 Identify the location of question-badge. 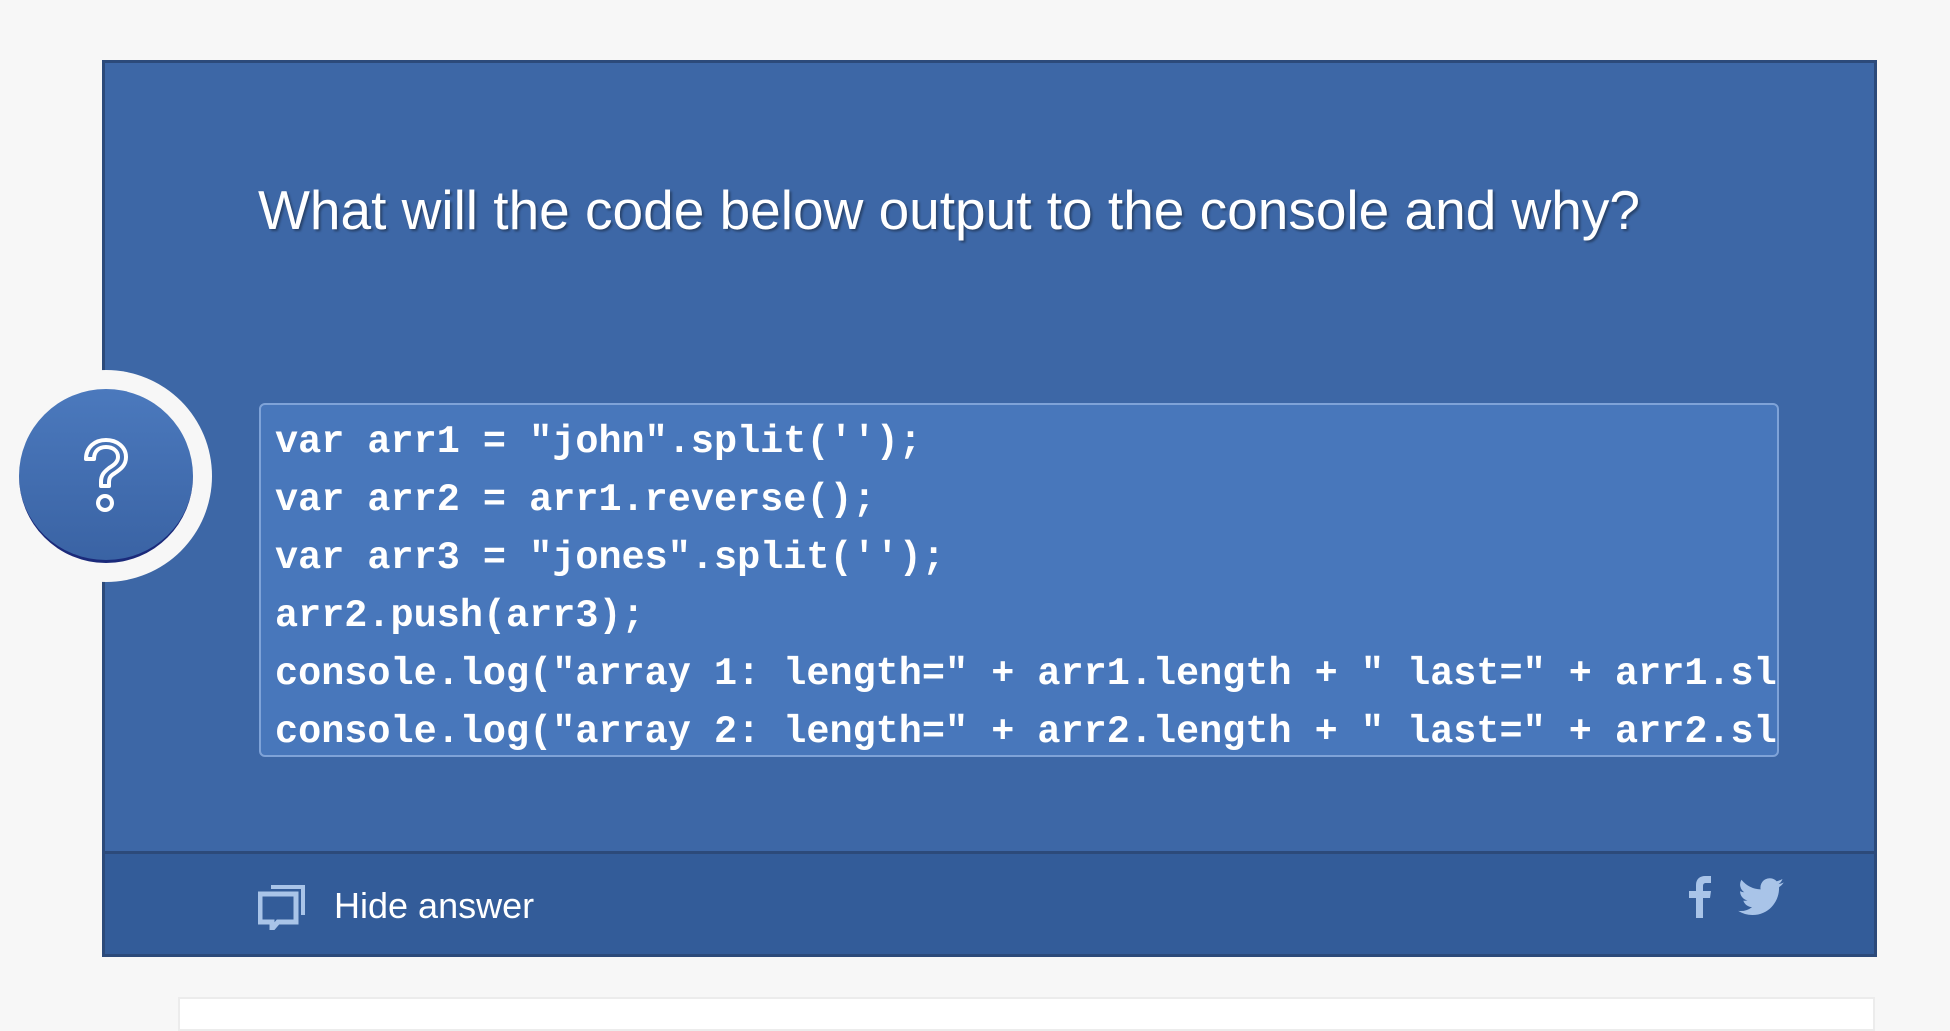
(106, 476).